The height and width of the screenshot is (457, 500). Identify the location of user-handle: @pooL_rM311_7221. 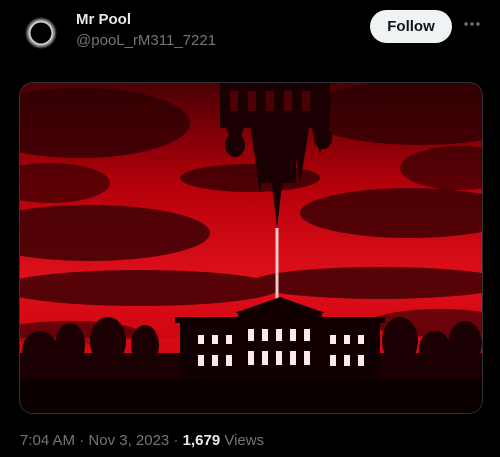
(146, 40).